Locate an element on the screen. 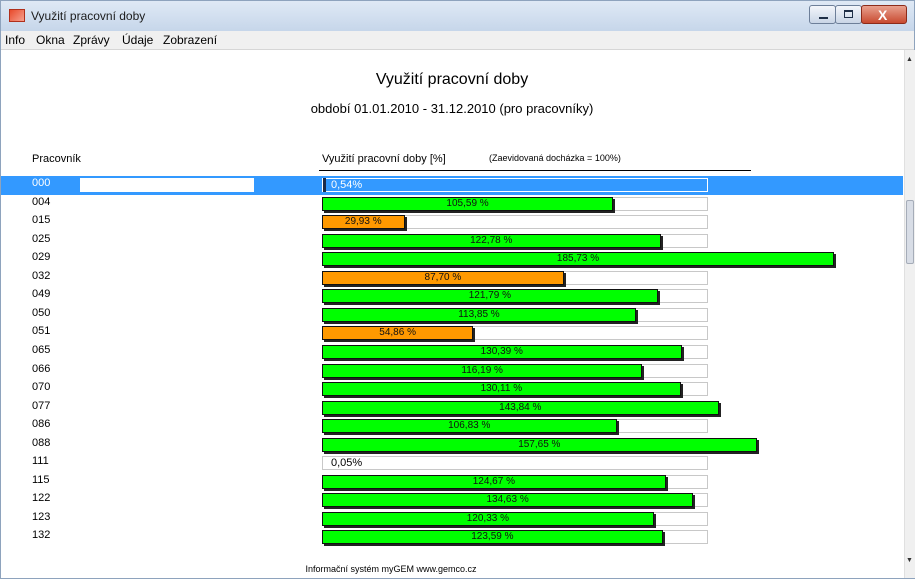 The image size is (915, 579). usage-value-label: 122,78 % is located at coordinates (491, 240).